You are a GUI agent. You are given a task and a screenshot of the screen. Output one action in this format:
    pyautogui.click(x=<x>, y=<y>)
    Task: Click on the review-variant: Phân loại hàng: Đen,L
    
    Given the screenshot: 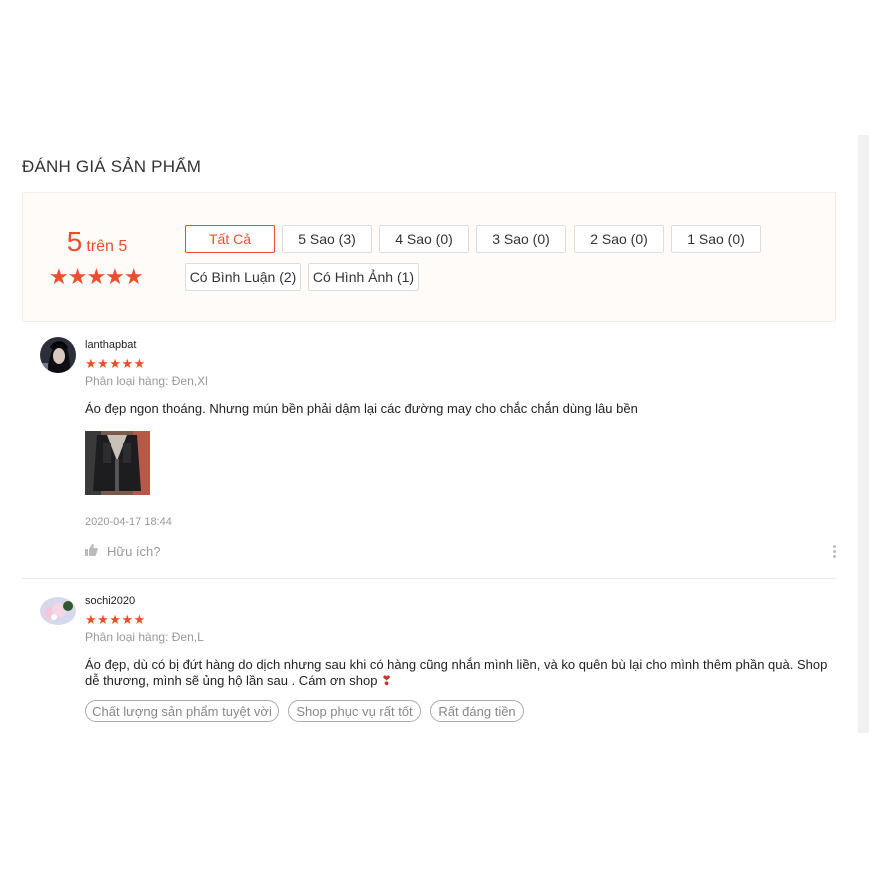 What is the action you would take?
    pyautogui.click(x=144, y=637)
    